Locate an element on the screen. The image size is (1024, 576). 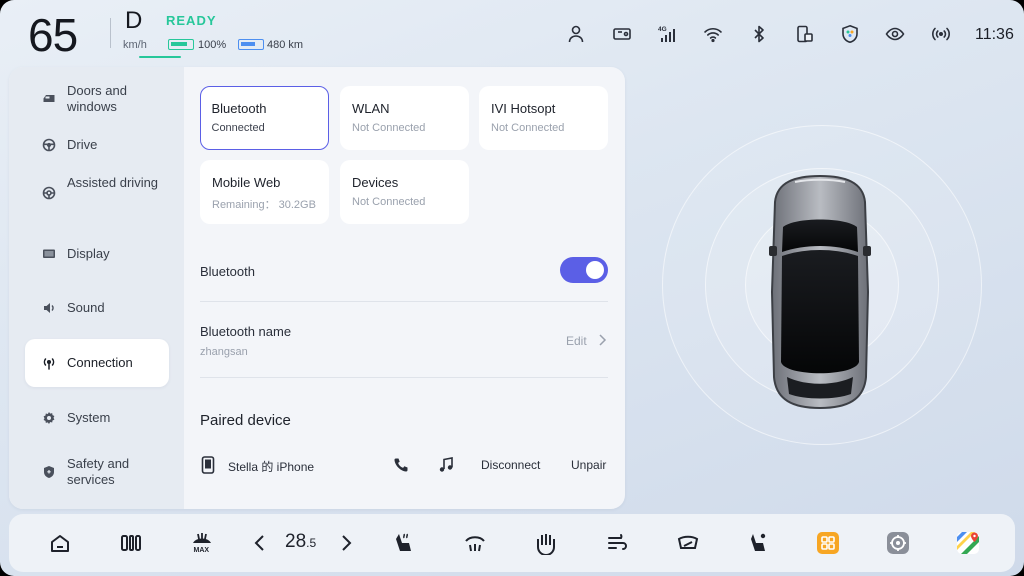
range-icon is located at coordinates (251, 44).